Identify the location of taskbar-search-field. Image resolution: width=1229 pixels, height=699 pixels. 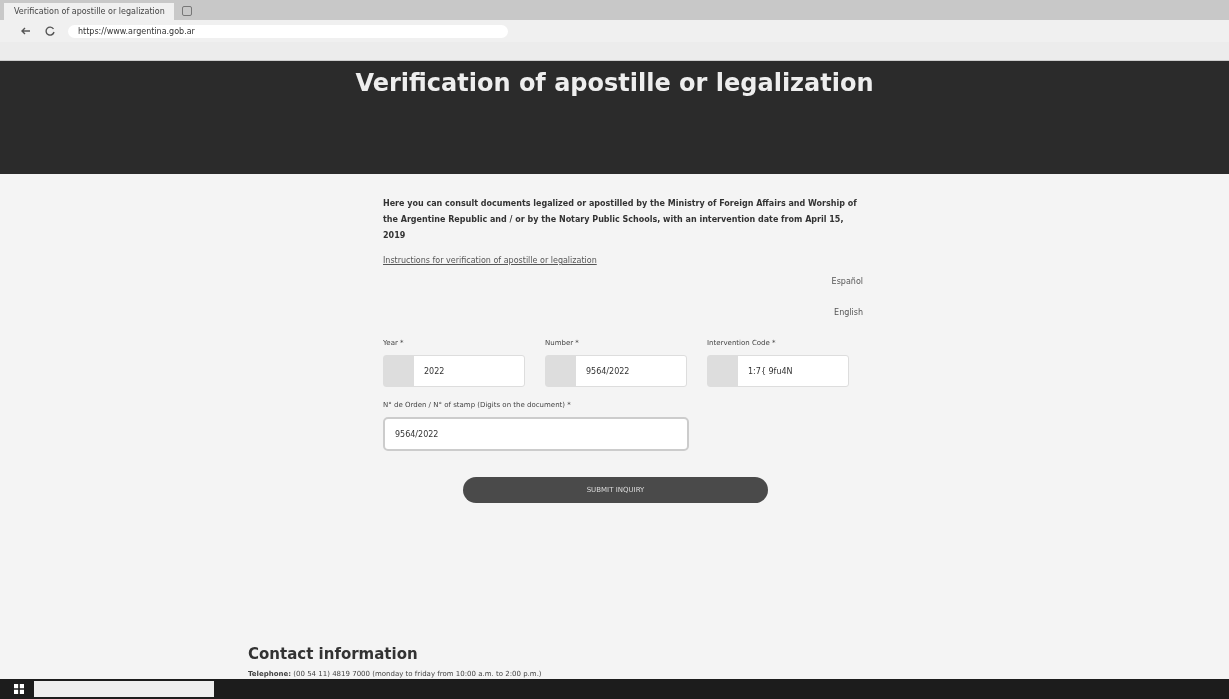
(124, 689).